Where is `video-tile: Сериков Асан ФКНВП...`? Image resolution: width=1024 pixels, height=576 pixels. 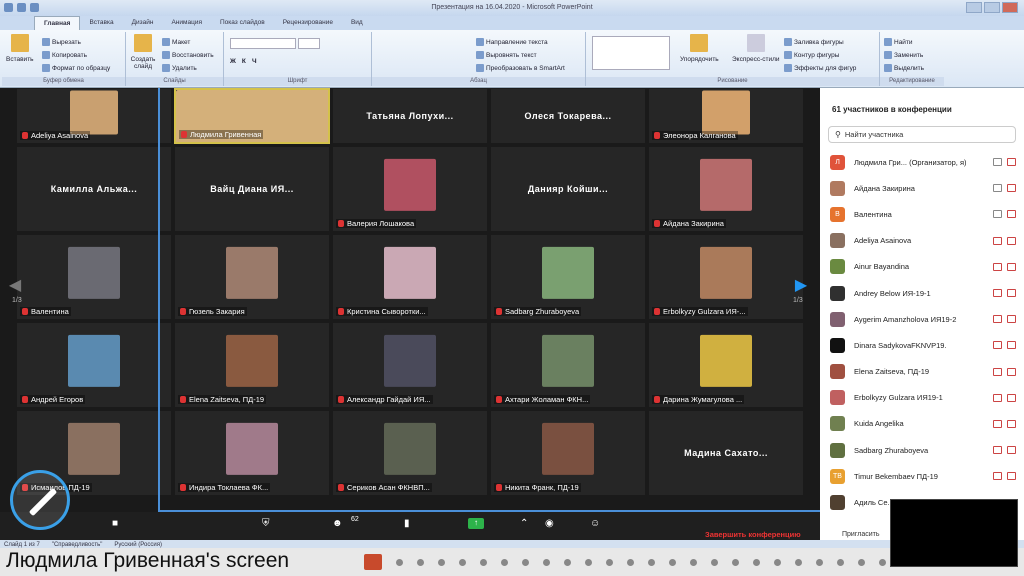 video-tile: Сериков Асан ФКНВП... is located at coordinates (410, 453).